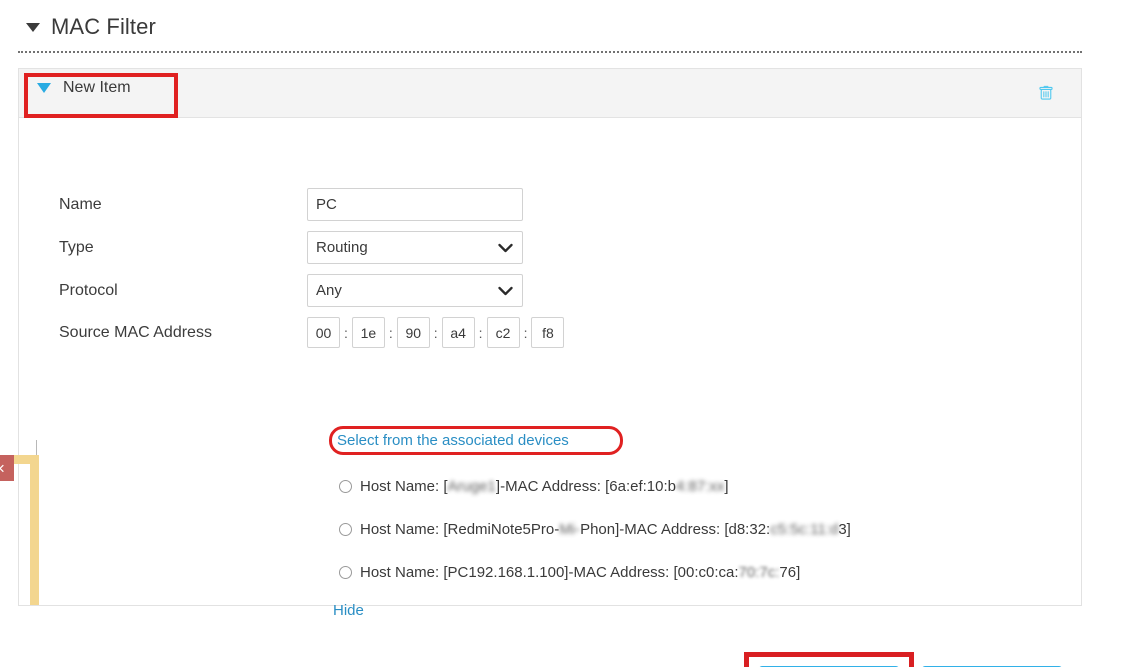 This screenshot has width=1132, height=667. I want to click on close-icon: ×, so click(7, 468).